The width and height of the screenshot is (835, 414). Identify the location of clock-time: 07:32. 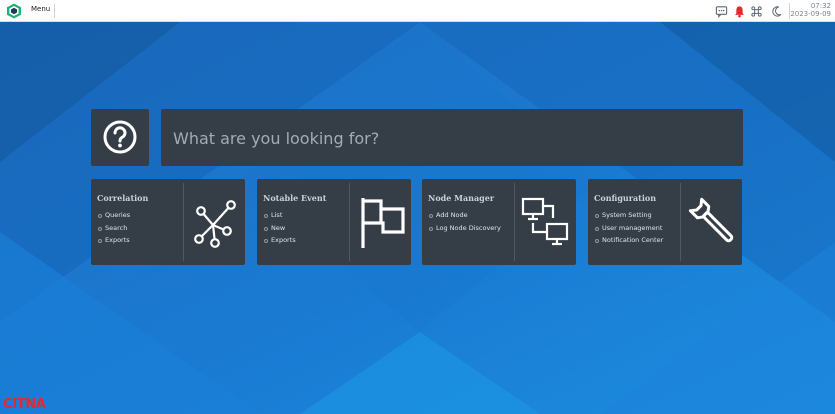
(820, 6).